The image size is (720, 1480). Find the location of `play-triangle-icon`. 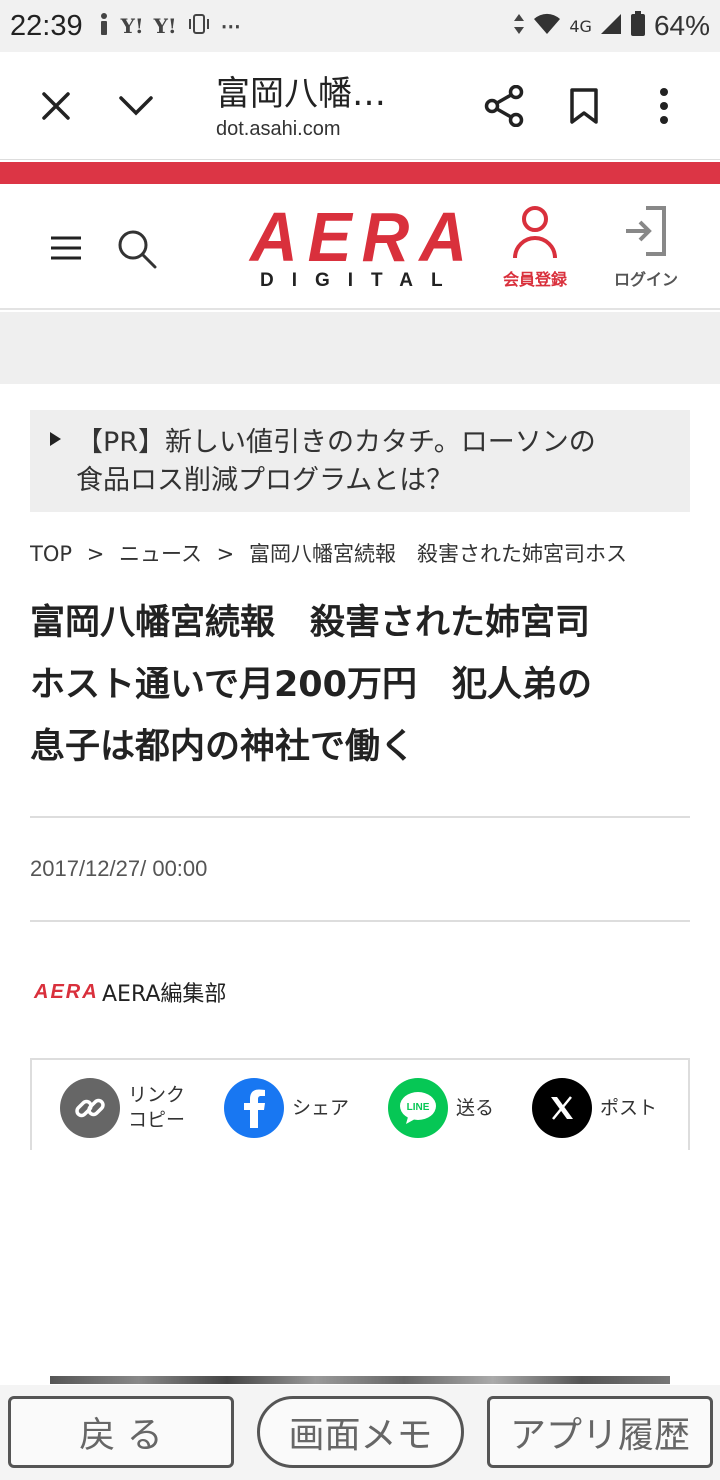

play-triangle-icon is located at coordinates (55, 439).